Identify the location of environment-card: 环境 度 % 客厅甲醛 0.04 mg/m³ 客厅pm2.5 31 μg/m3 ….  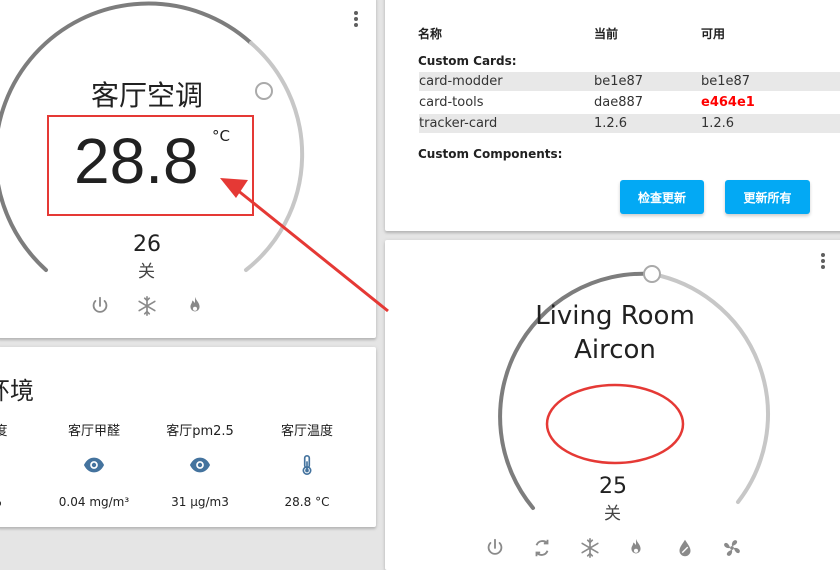
(188, 437).